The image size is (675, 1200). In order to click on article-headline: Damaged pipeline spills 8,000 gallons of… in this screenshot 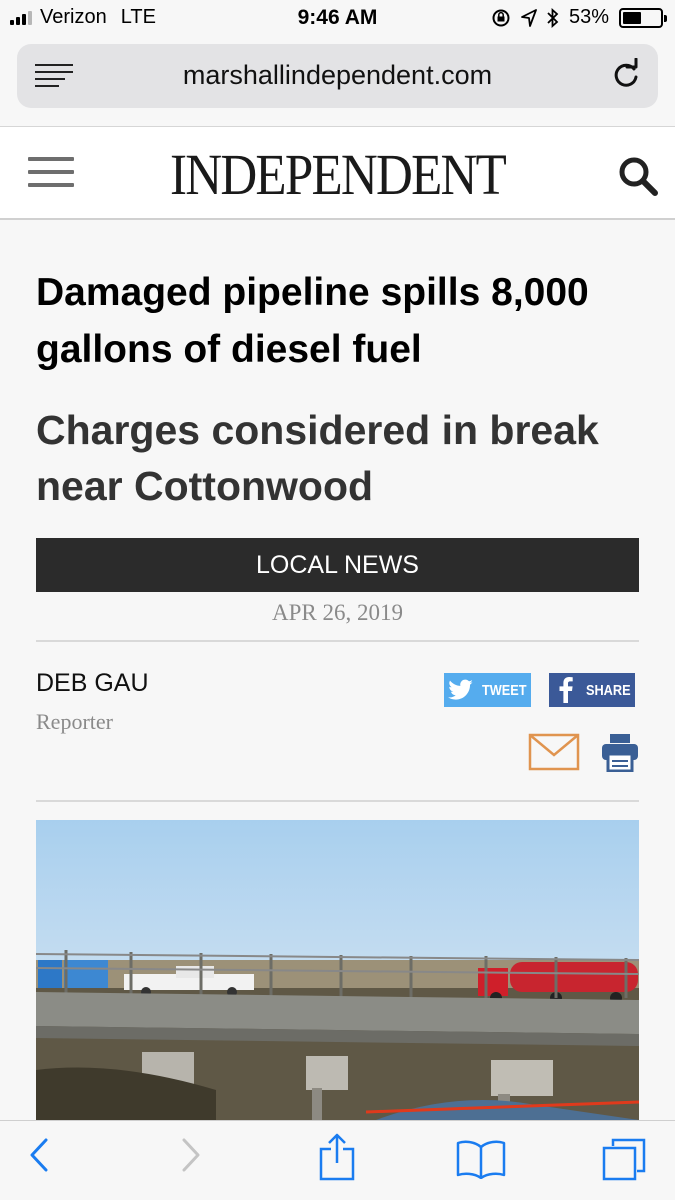, I will do `click(312, 321)`.